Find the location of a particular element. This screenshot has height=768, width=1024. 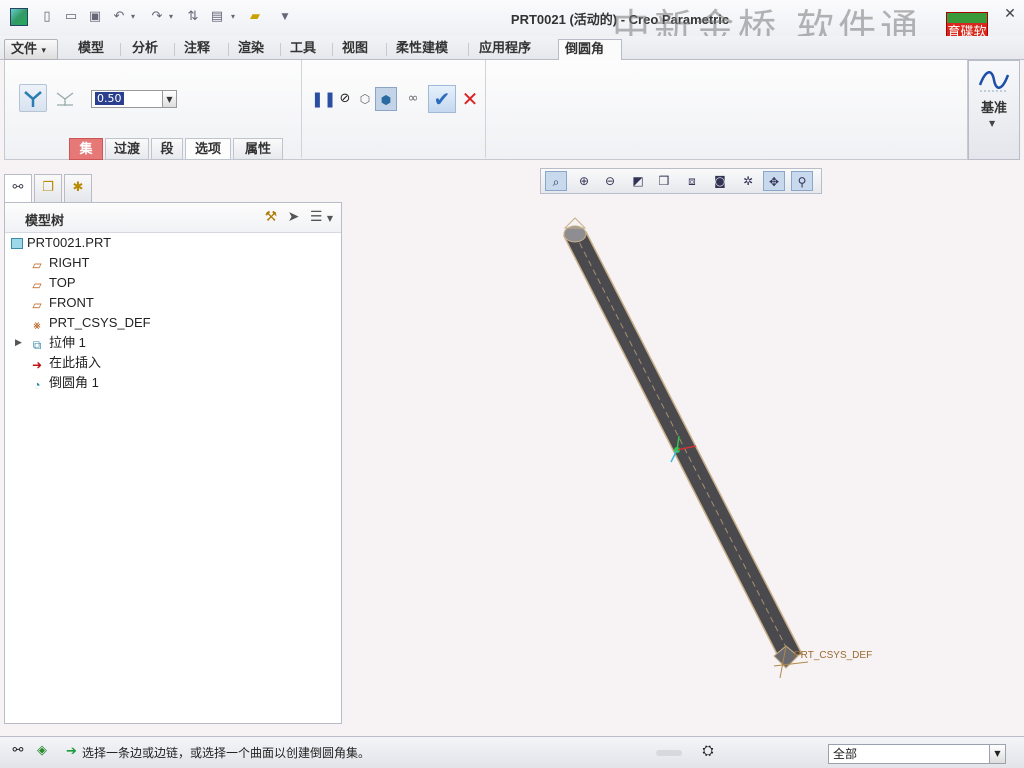

browser-toggle-icon: ◈ is located at coordinates (42, 753).